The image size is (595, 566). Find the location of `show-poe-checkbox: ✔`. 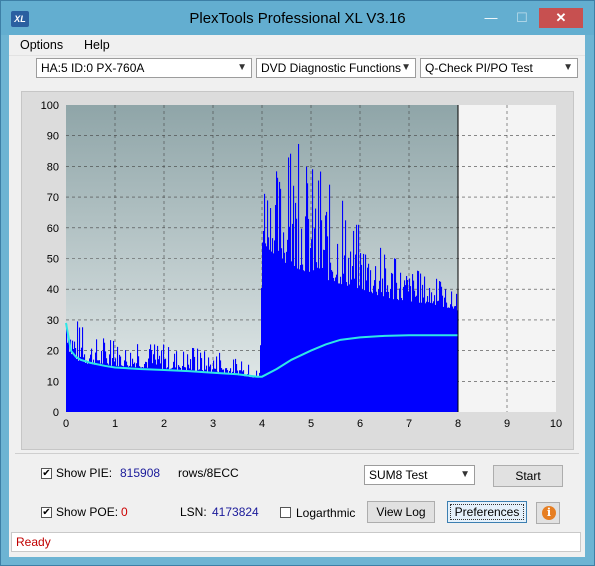

show-poe-checkbox: ✔ is located at coordinates (46, 512).